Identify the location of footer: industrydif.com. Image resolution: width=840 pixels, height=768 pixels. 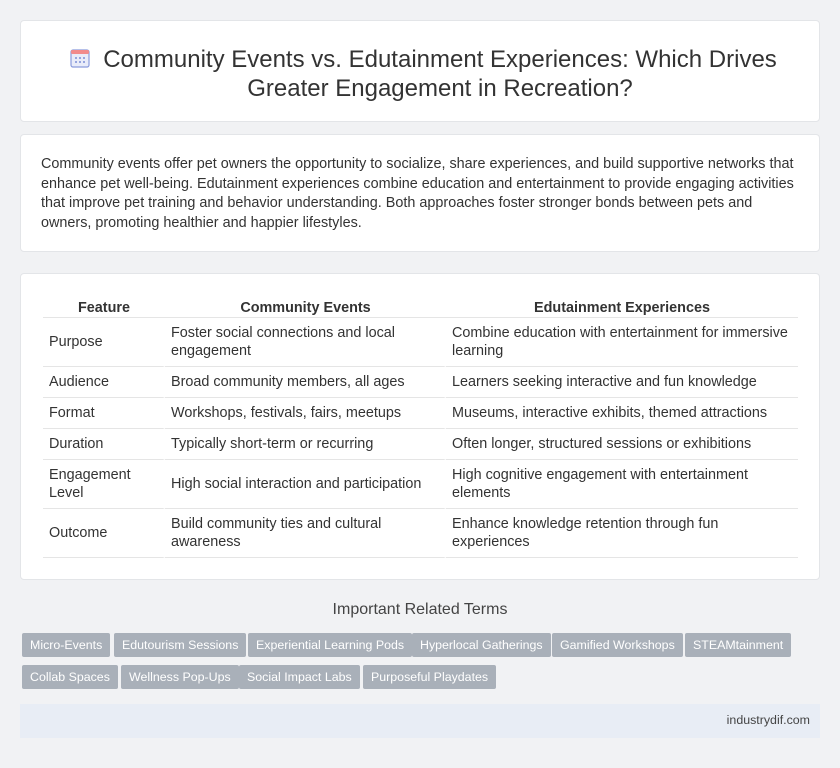
(420, 721).